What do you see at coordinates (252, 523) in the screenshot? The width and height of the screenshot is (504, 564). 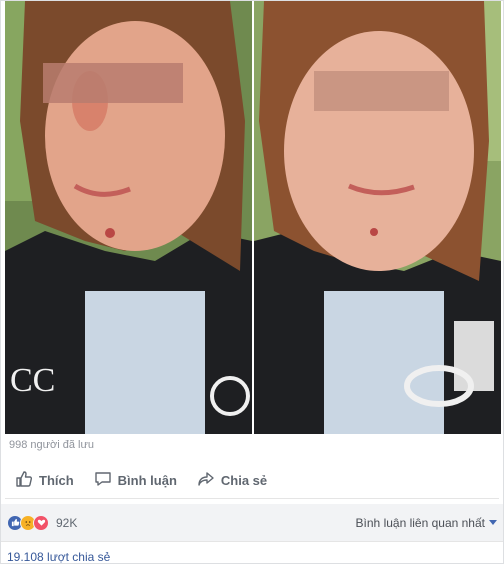 I see `reactions-bar: 92K Bình luận liên quan nhất` at bounding box center [252, 523].